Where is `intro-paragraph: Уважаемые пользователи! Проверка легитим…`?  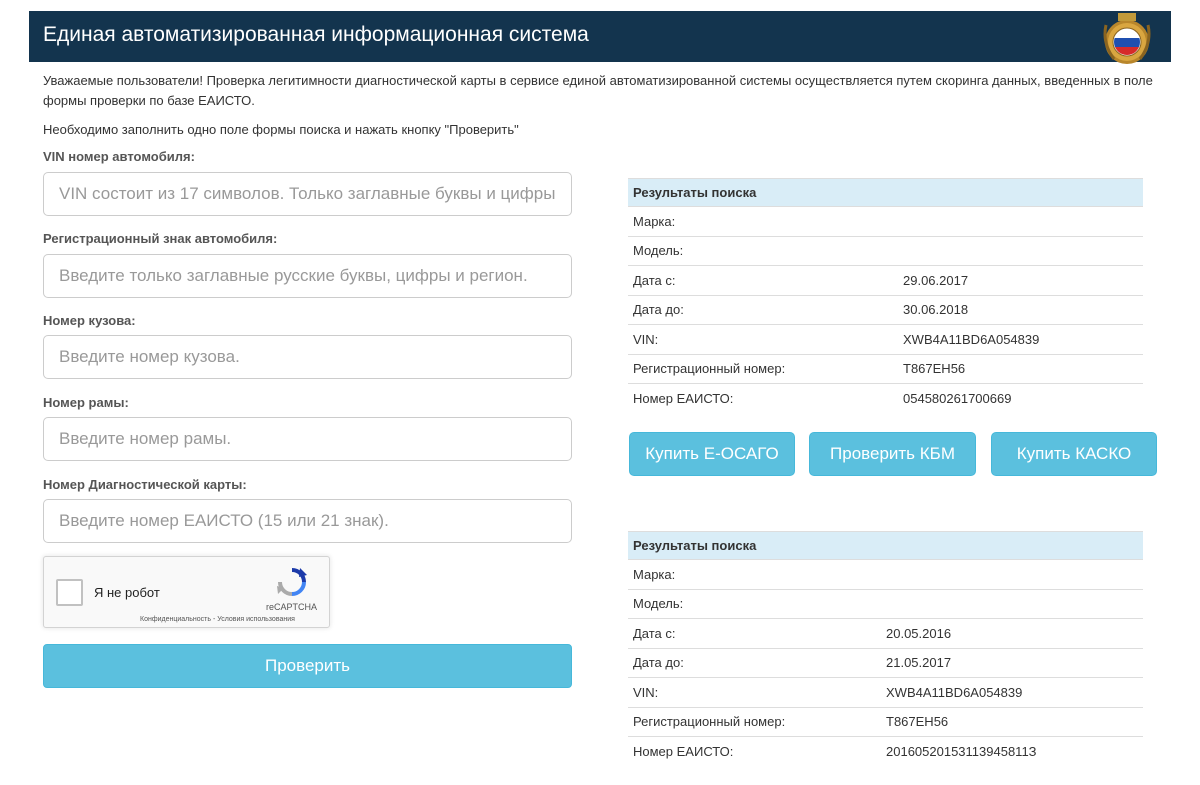
intro-paragraph: Уважаемые пользователи! Проверка легитим… is located at coordinates (598, 90).